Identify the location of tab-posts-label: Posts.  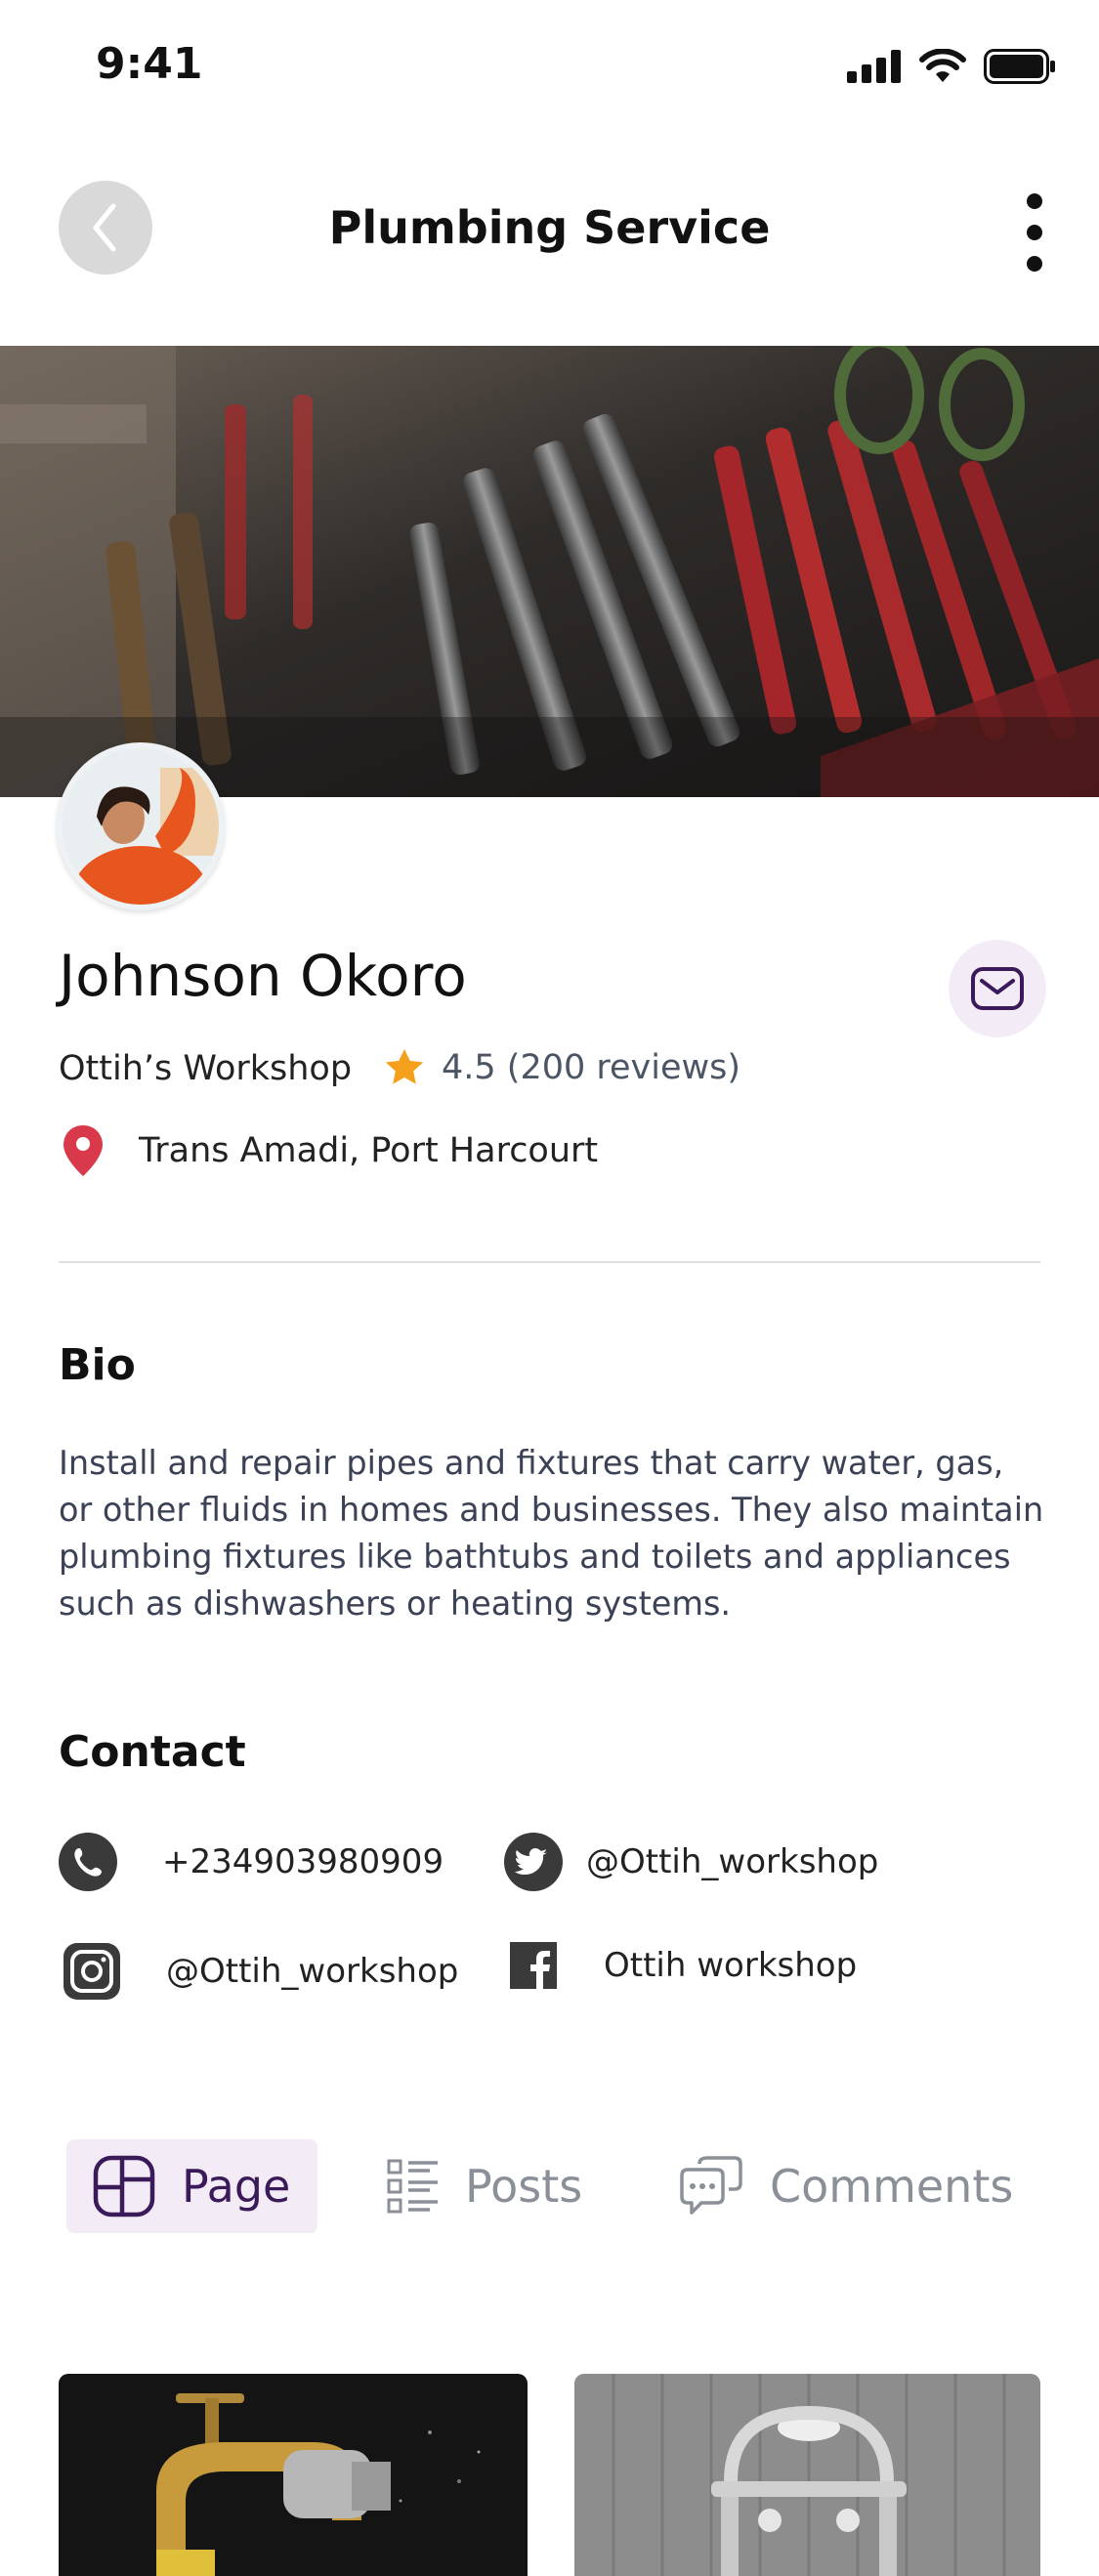
(524, 2186).